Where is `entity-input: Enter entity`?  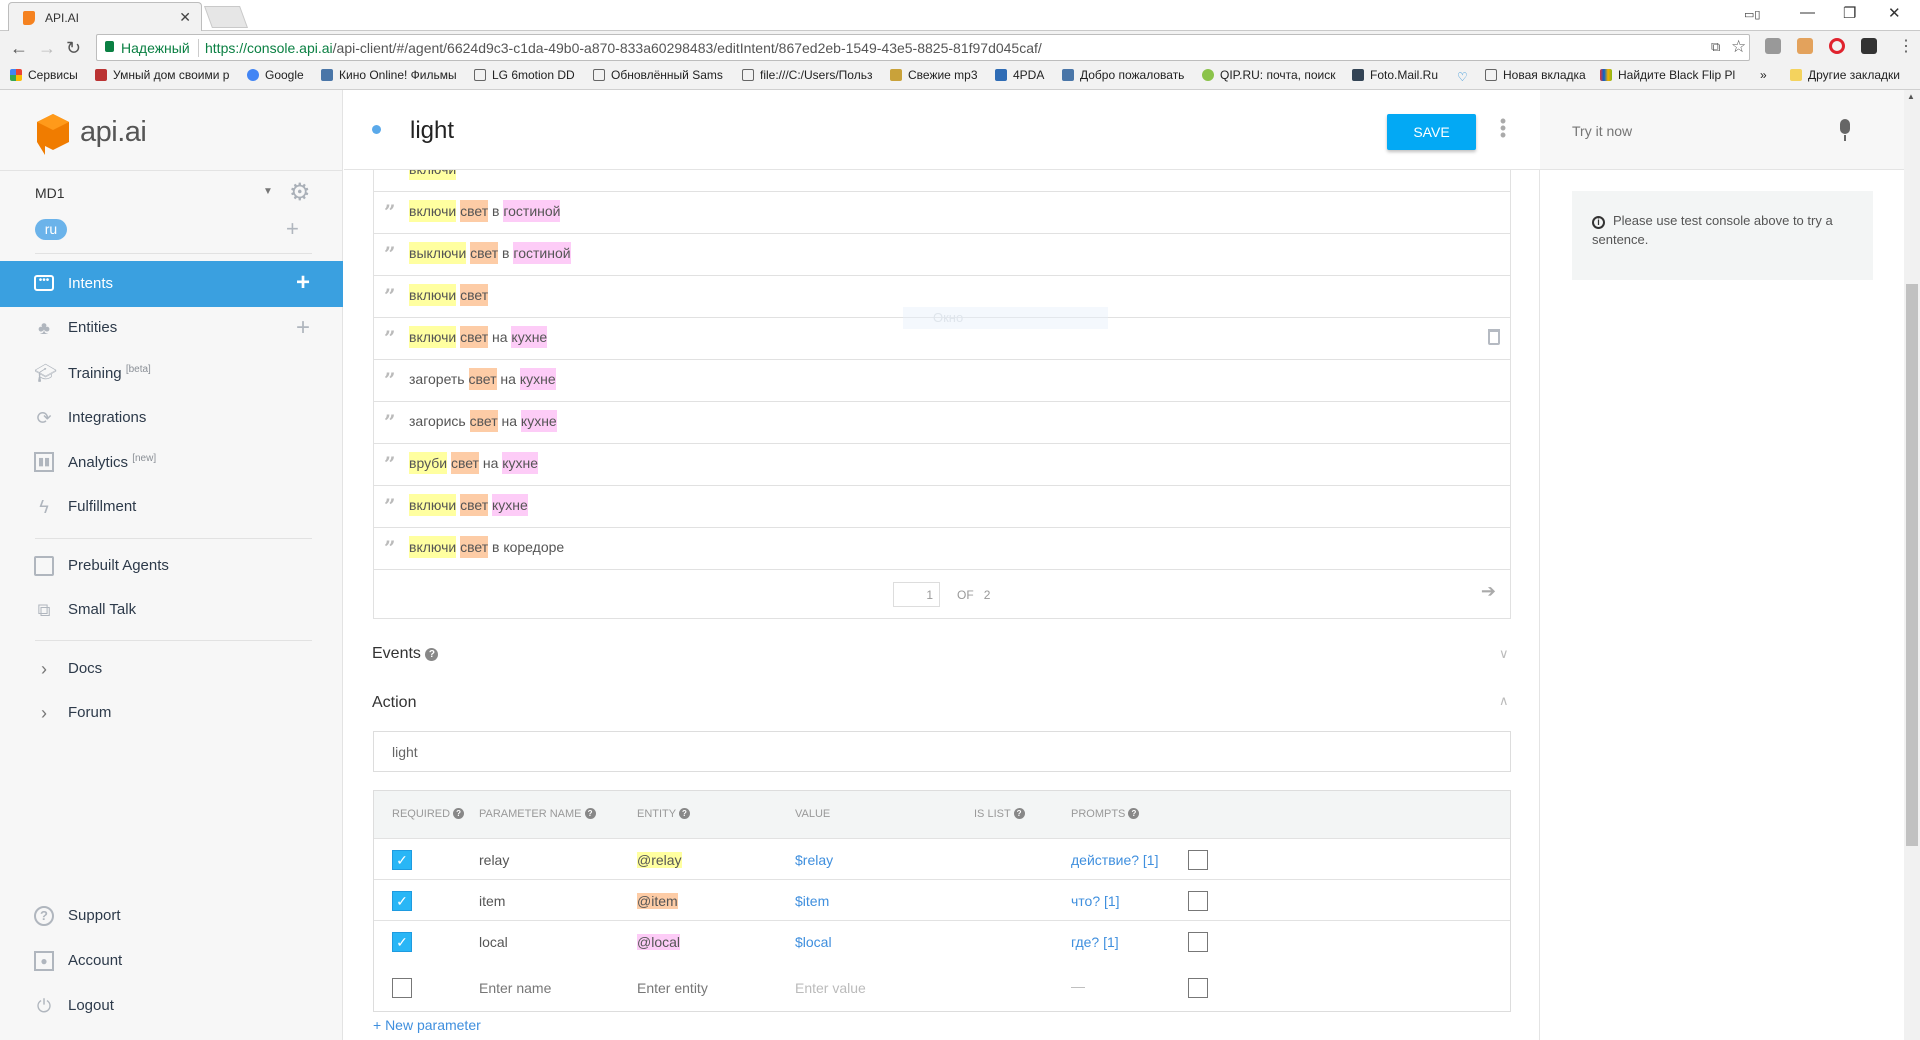
entity-input: Enter entity is located at coordinates (672, 988).